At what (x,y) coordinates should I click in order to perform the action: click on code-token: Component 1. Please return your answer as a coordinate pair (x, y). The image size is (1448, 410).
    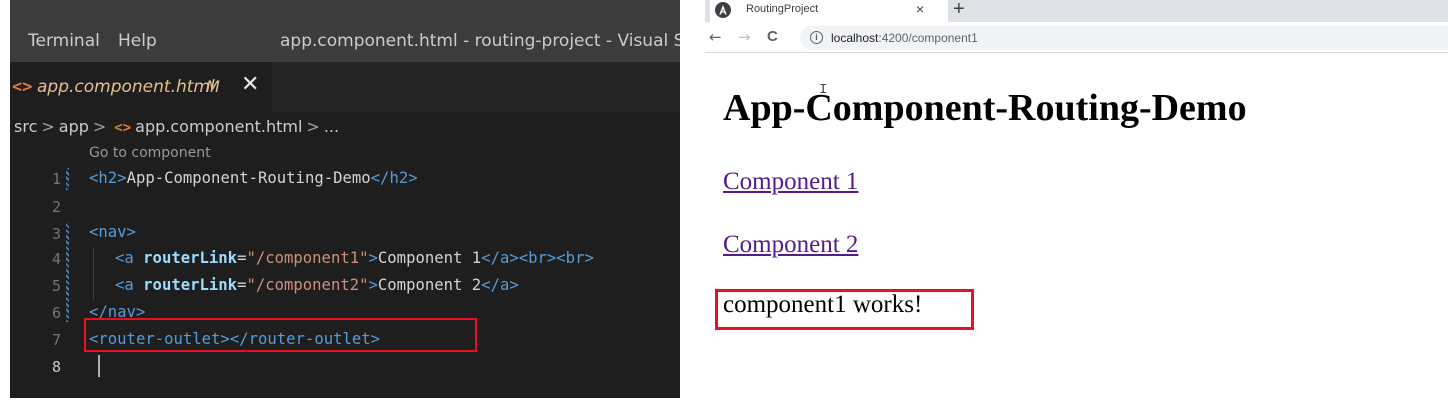
    Looking at the image, I should click on (429, 258).